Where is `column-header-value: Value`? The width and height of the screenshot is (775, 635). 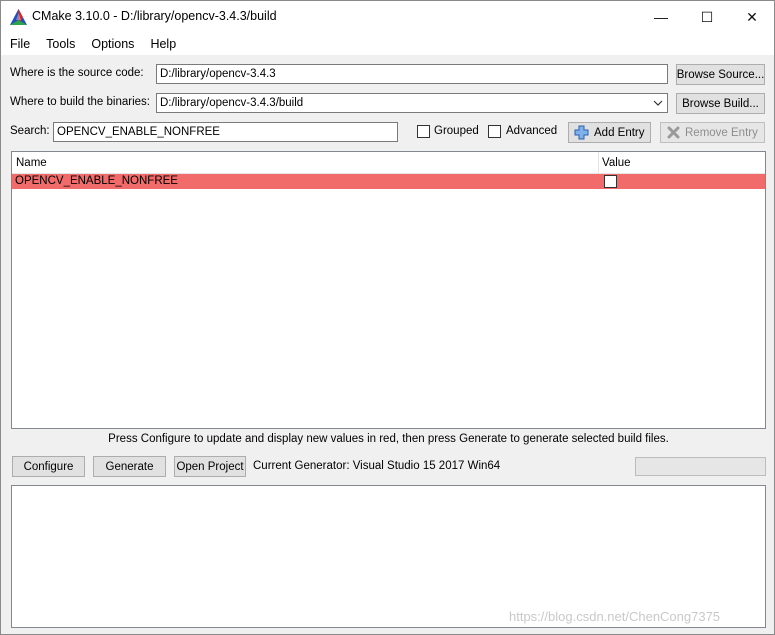 column-header-value: Value is located at coordinates (616, 163).